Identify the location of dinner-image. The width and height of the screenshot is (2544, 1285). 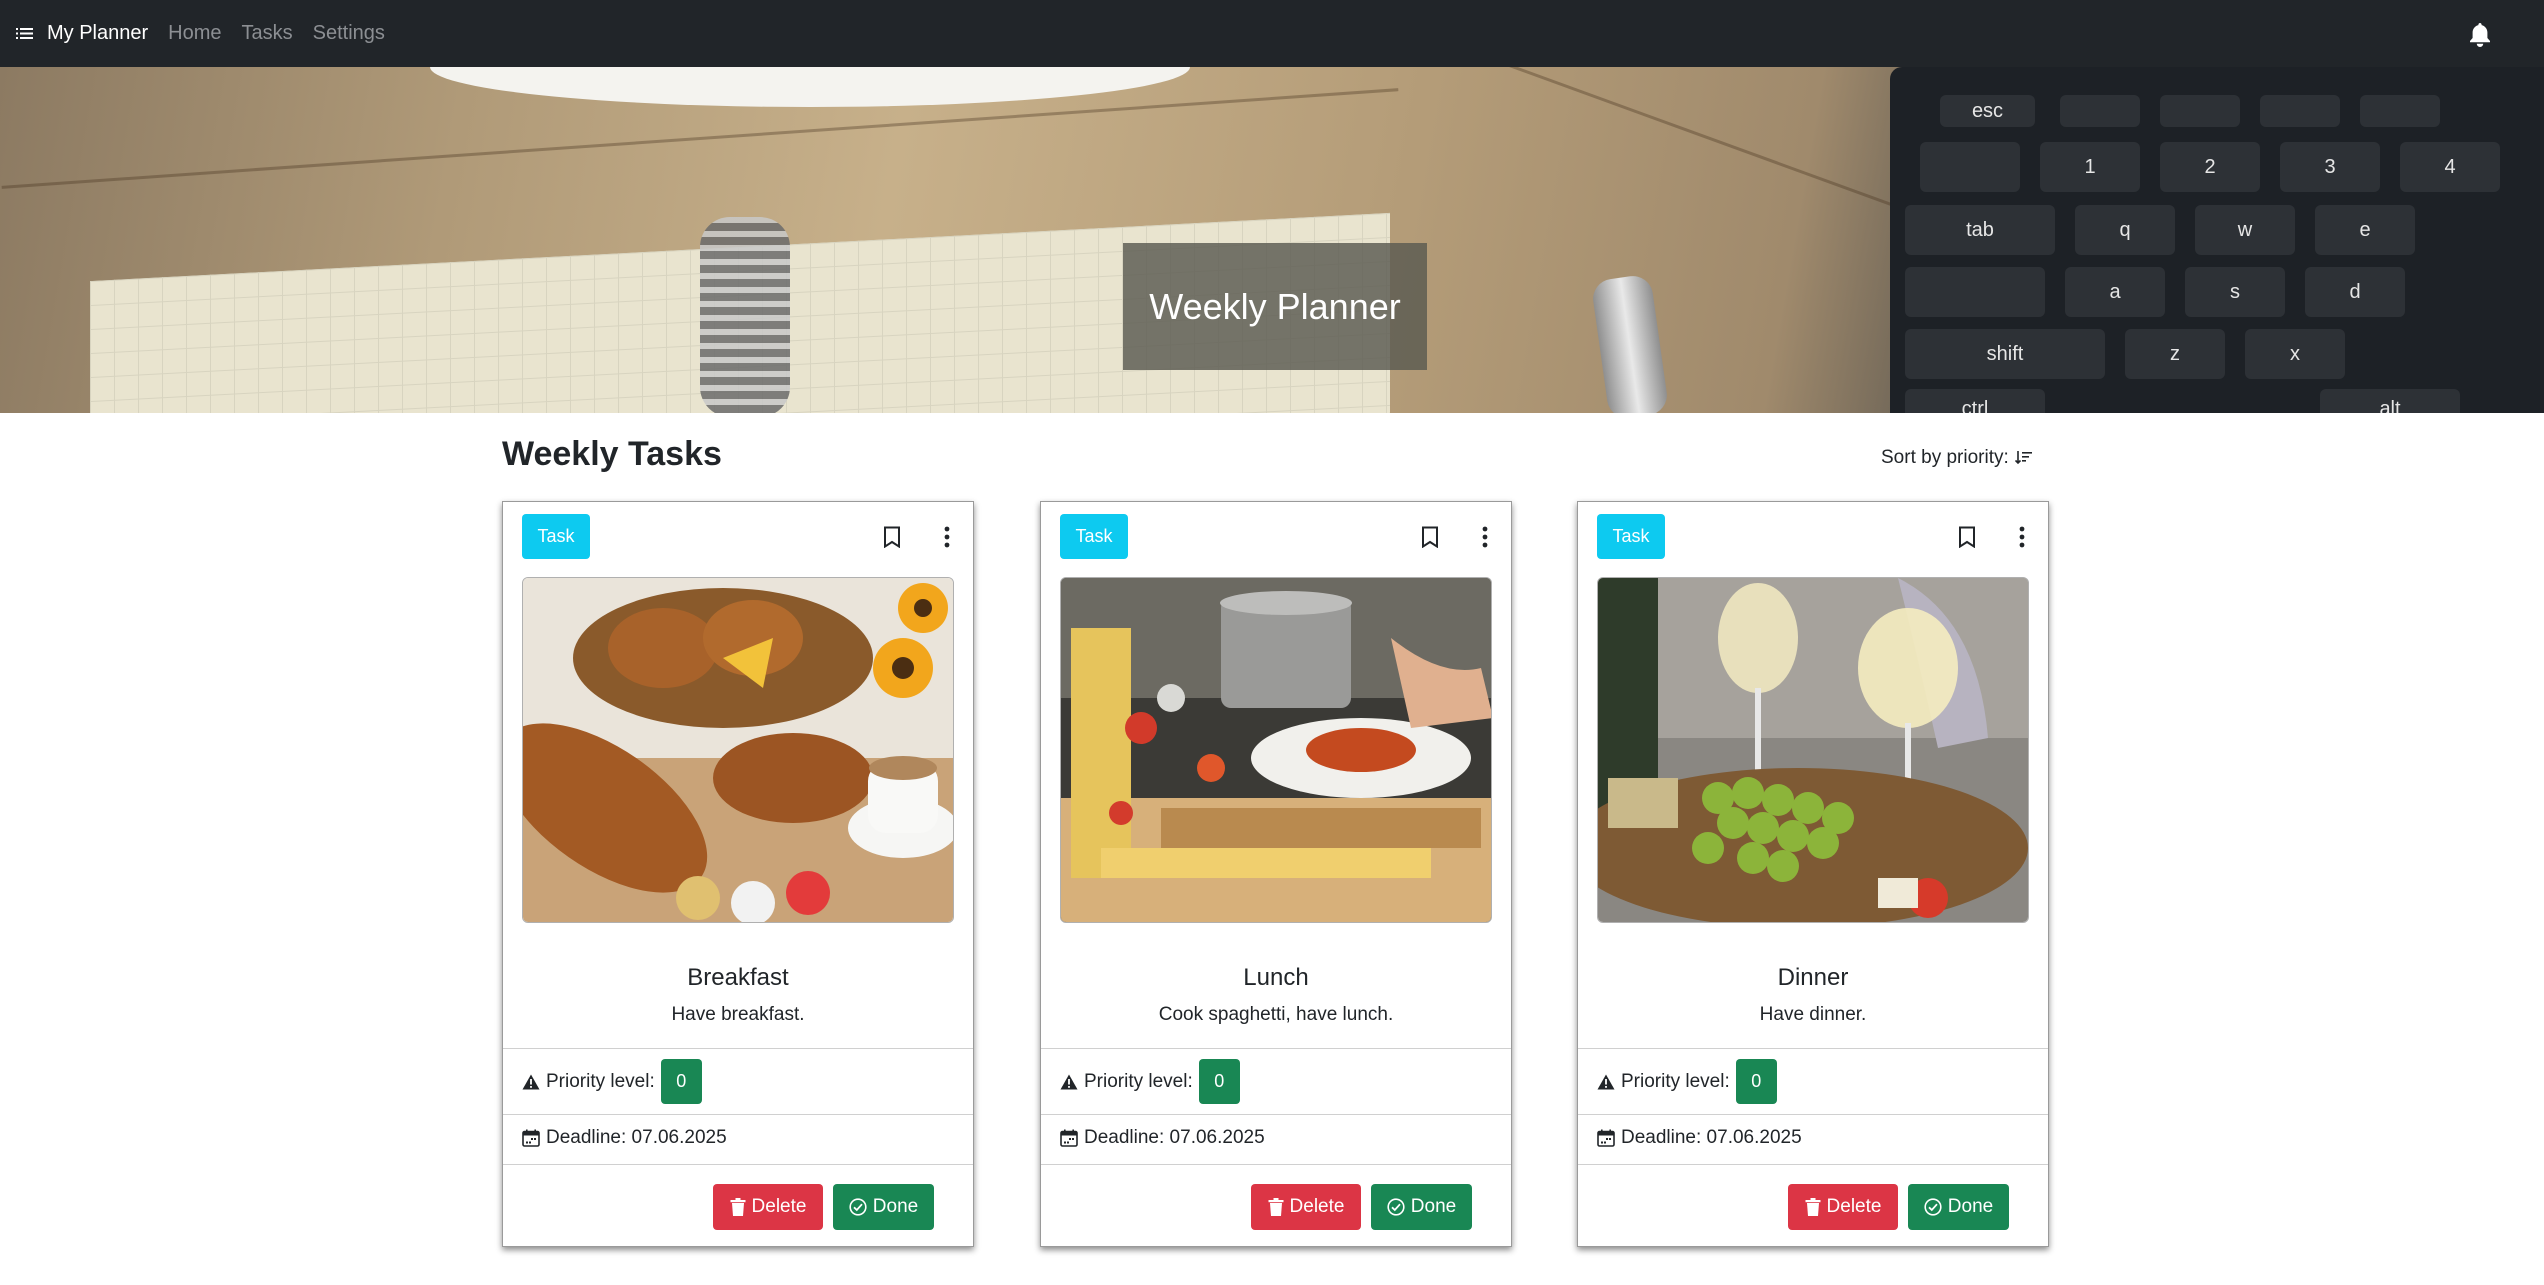
(1813, 750).